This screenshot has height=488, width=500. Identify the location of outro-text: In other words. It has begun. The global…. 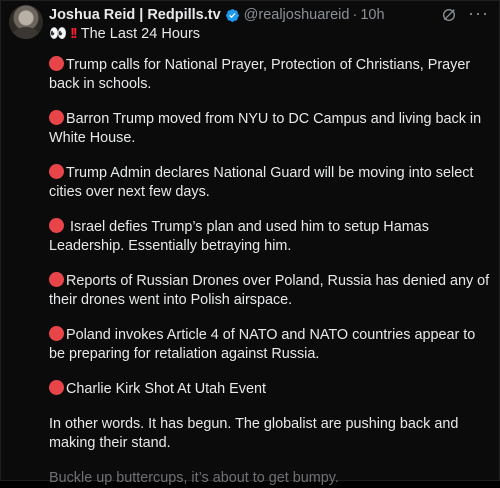
(254, 433).